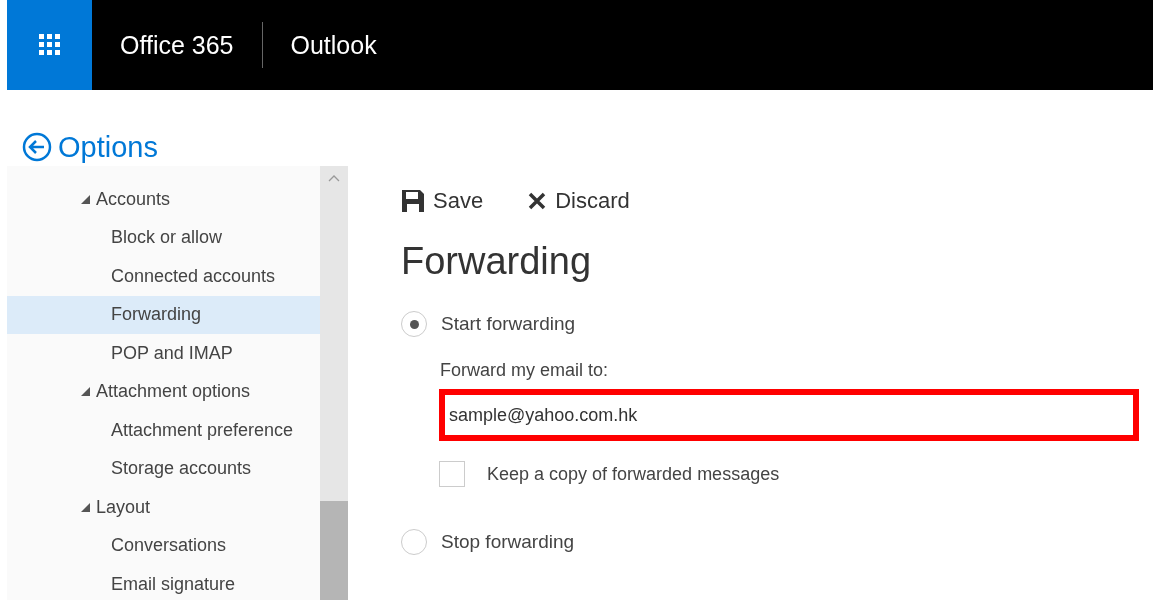  I want to click on options-title: Options, so click(108, 147).